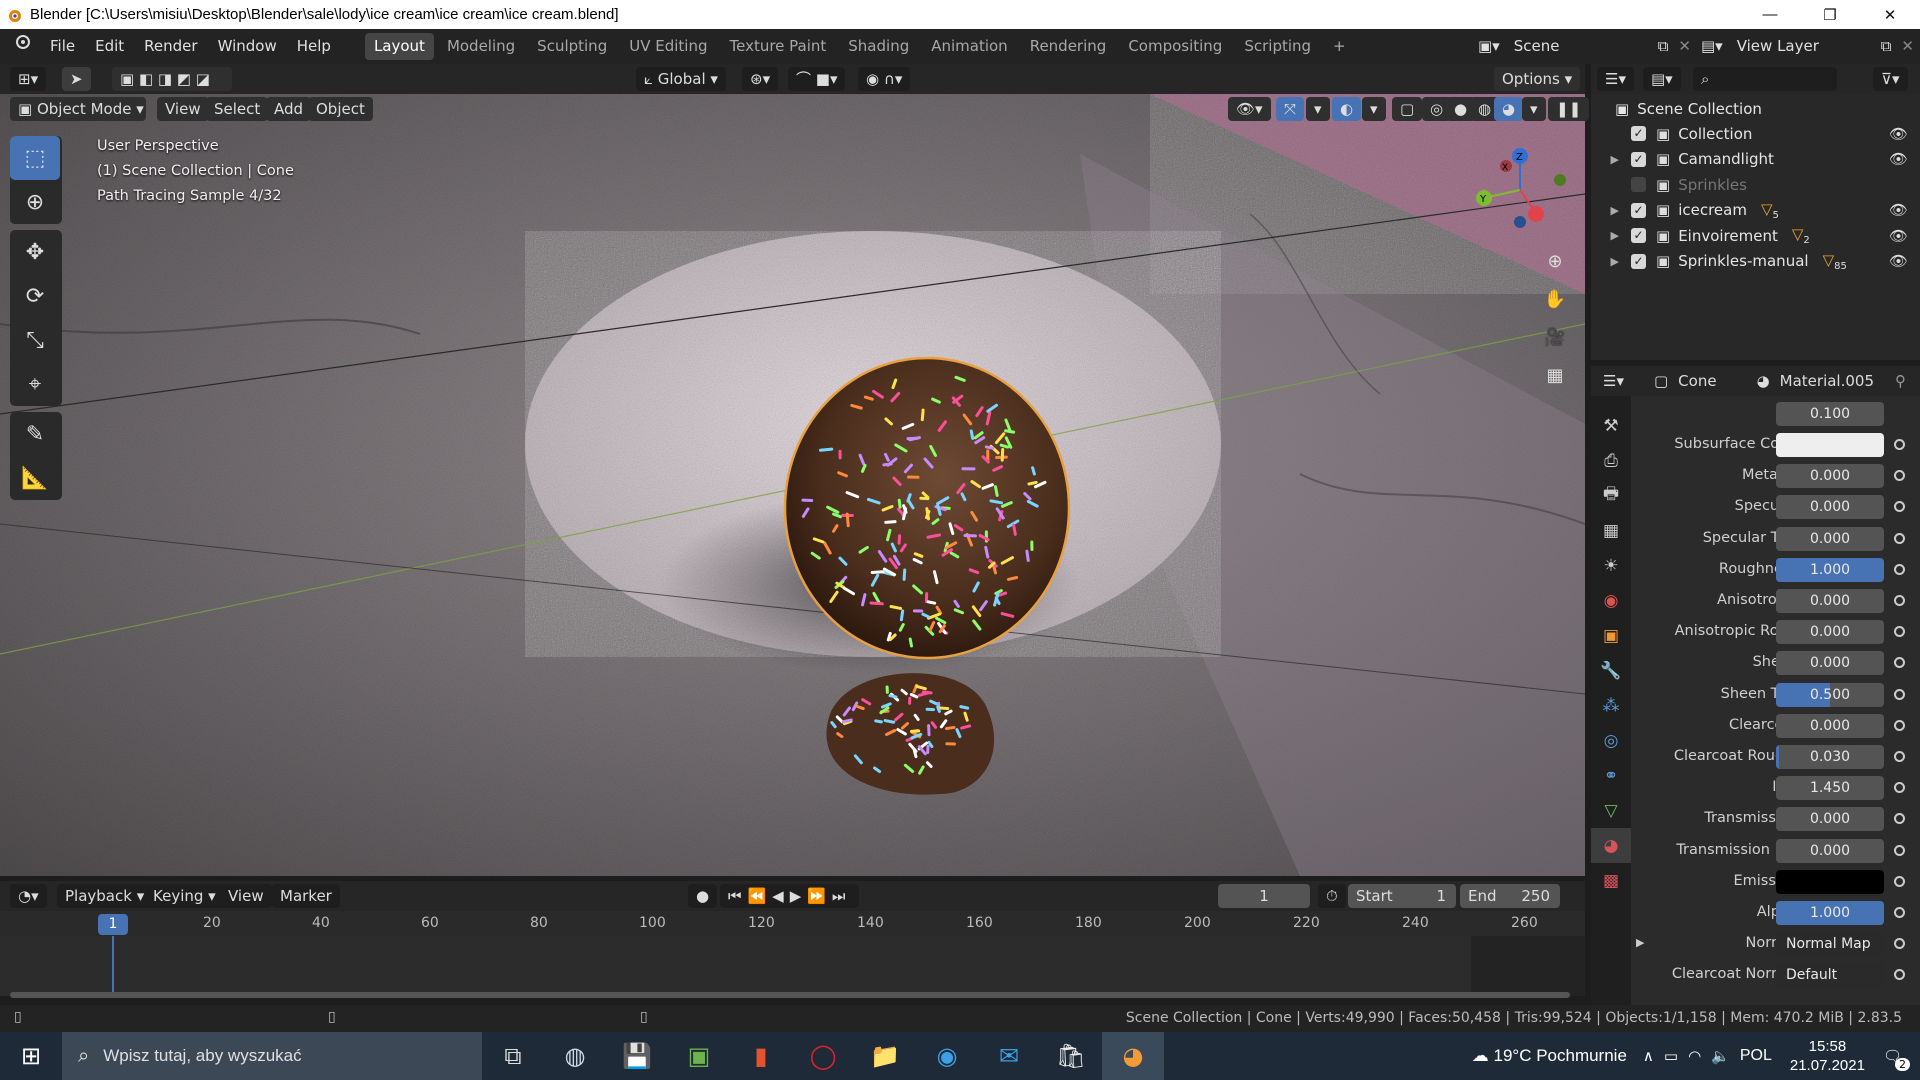 The width and height of the screenshot is (1920, 1080). What do you see at coordinates (792, 923) in the screenshot?
I see `timeline-ruler: 1 20 40 60 80 100 120 140 160 180 200 220 240 260` at bounding box center [792, 923].